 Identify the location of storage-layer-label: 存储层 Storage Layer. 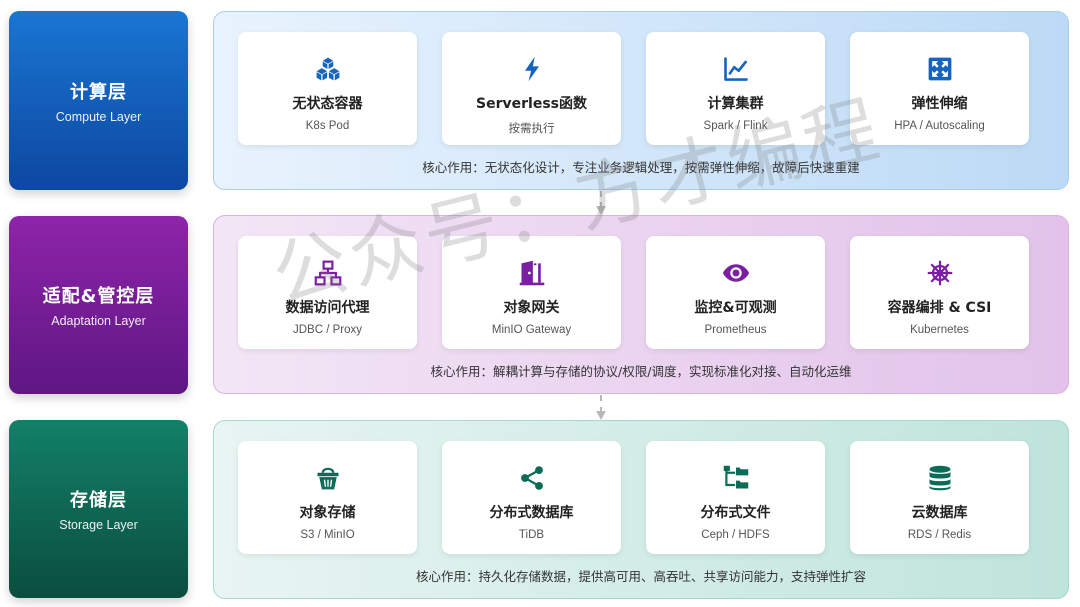
(98, 509).